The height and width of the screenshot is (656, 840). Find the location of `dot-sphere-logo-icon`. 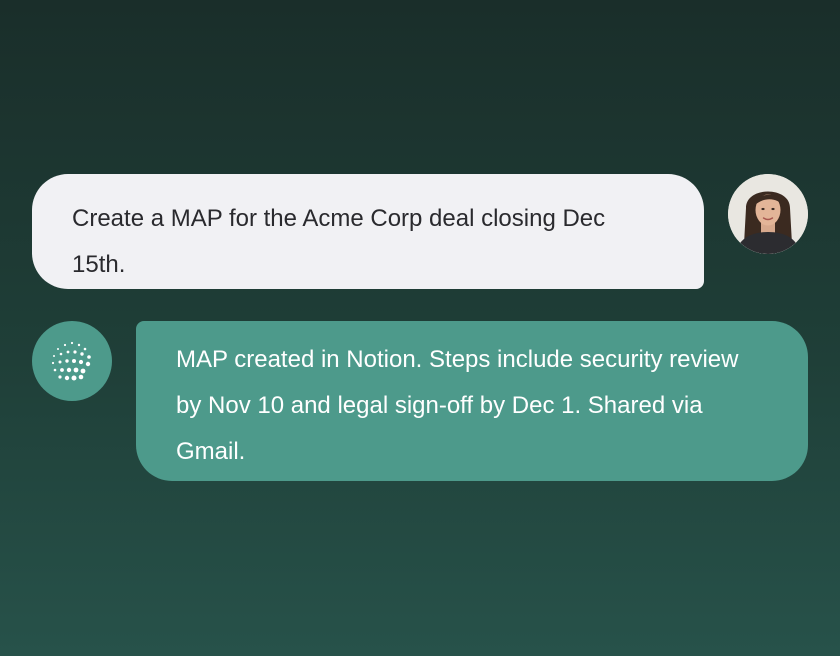

dot-sphere-logo-icon is located at coordinates (71, 361).